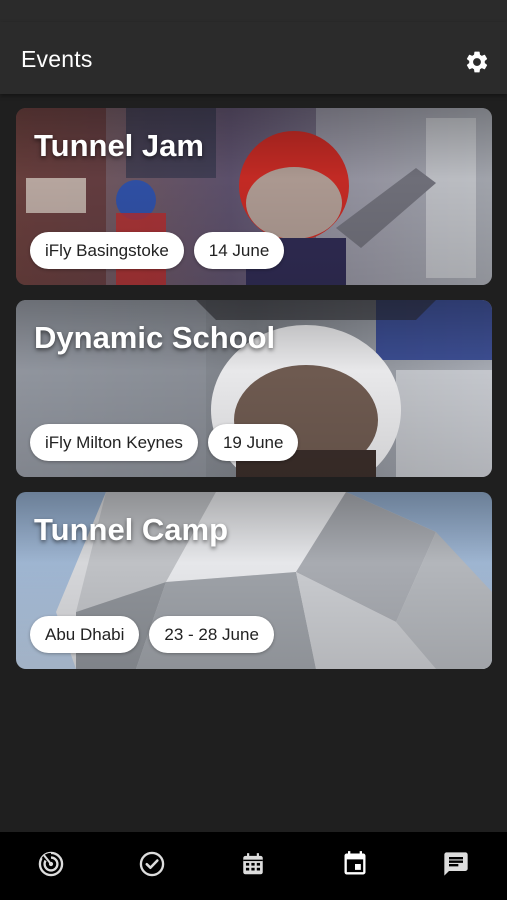 The width and height of the screenshot is (507, 900). Describe the element at coordinates (107, 250) in the screenshot. I see `location-chip: iFly Basingstoke` at that location.